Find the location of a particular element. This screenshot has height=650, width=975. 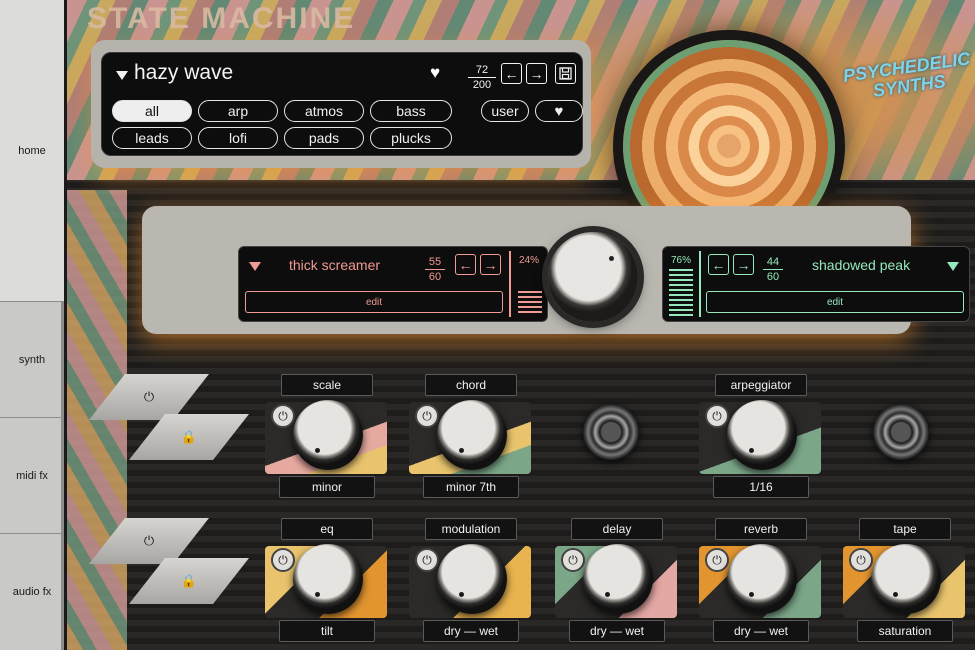

preset-dropdown-icon is located at coordinates (122, 75).